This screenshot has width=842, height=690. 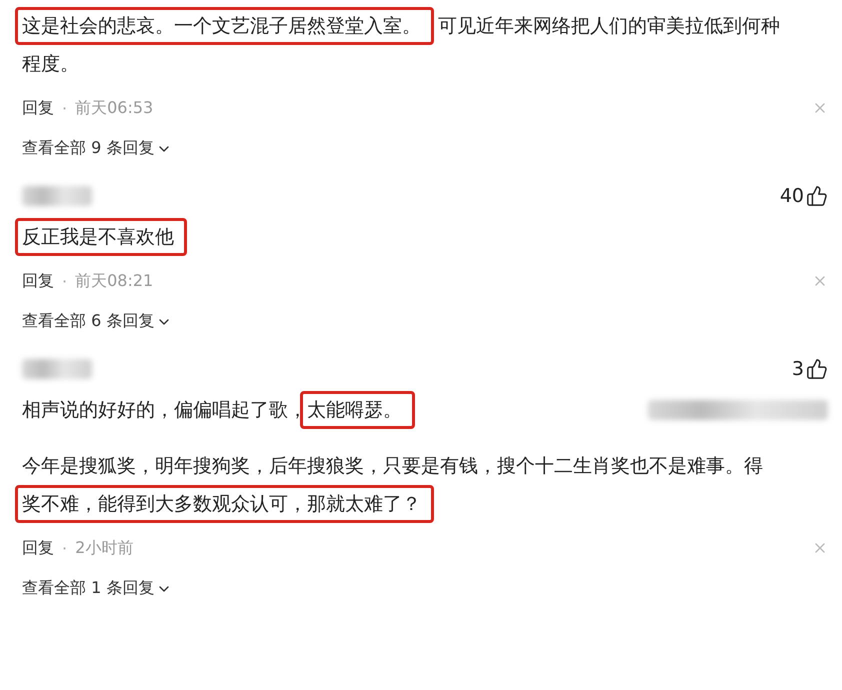 I want to click on view-replies-button: 查看全部 9 条回复, so click(x=97, y=148).